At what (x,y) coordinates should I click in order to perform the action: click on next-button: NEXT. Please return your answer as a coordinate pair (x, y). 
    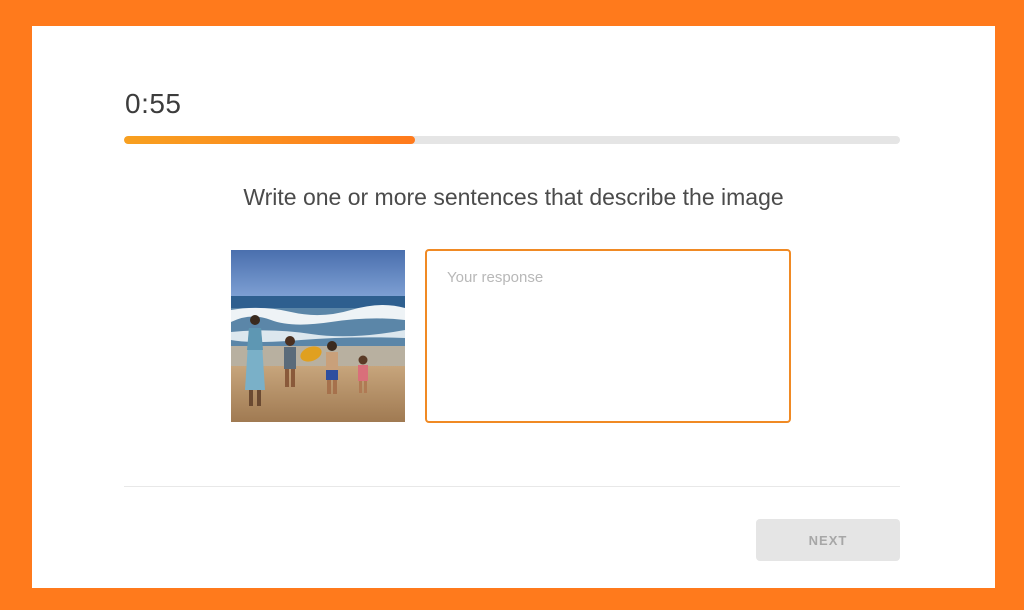
    Looking at the image, I should click on (828, 540).